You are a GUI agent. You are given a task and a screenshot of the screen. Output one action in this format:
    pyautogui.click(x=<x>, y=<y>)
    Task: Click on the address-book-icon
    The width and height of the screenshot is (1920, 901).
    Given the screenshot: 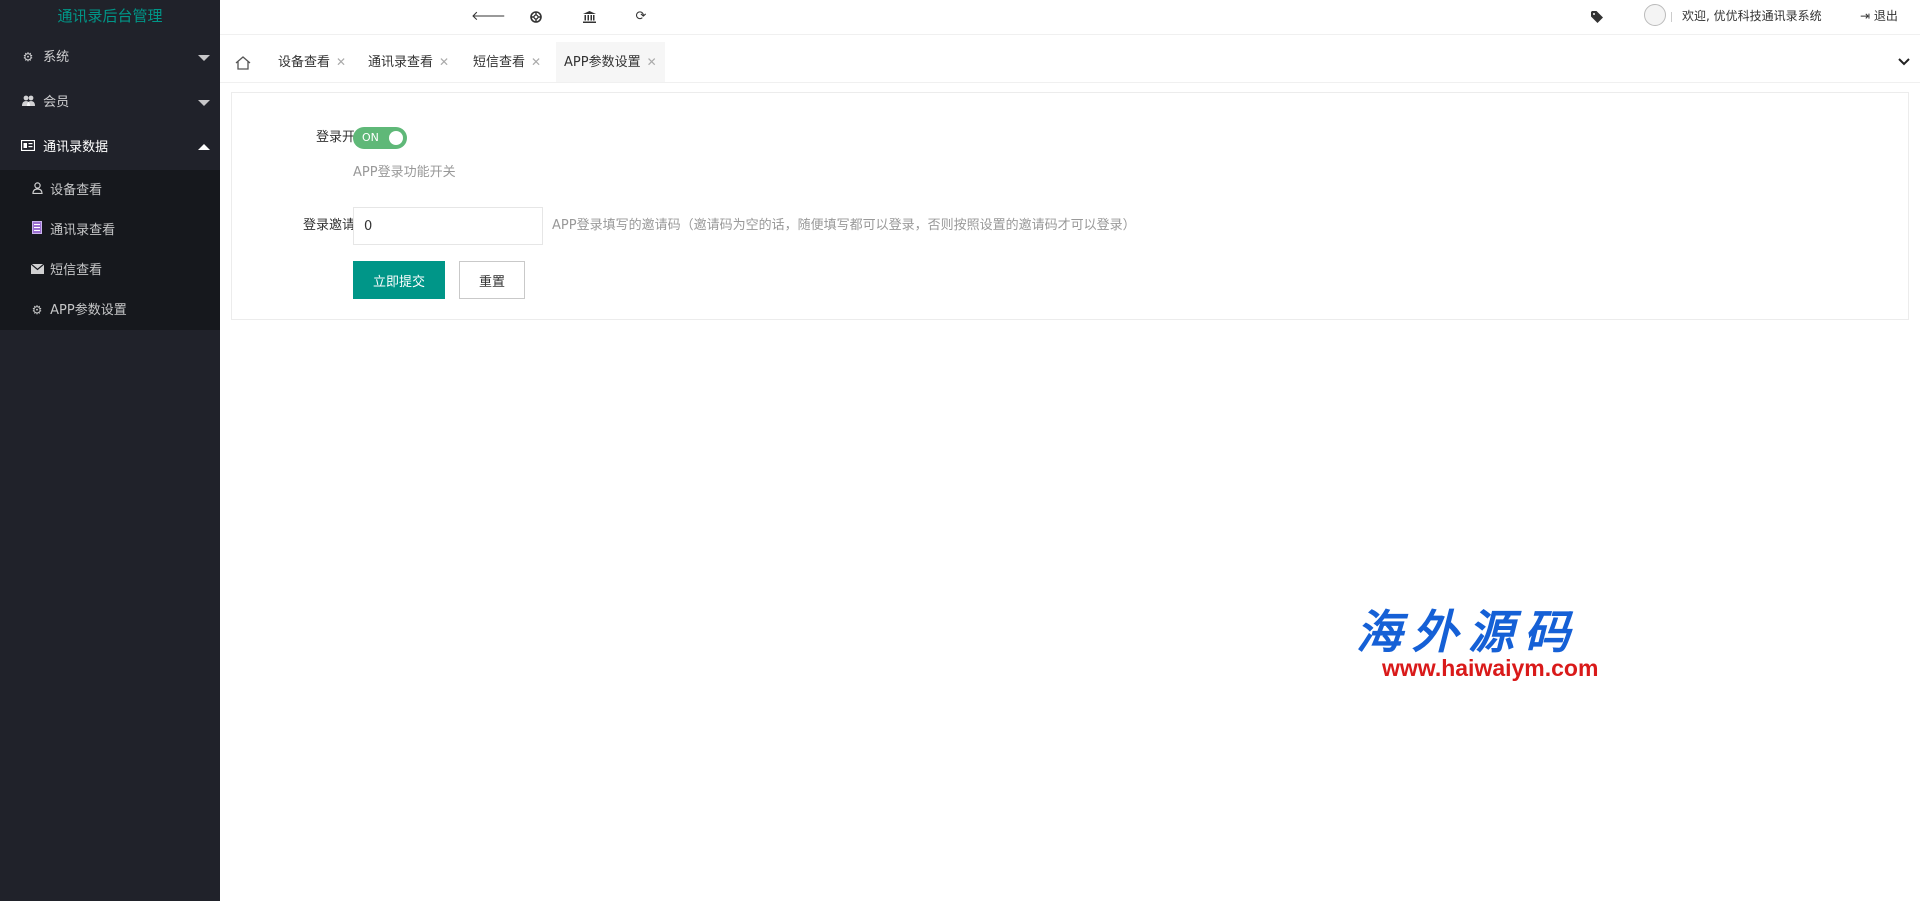 What is the action you would take?
    pyautogui.click(x=37, y=230)
    